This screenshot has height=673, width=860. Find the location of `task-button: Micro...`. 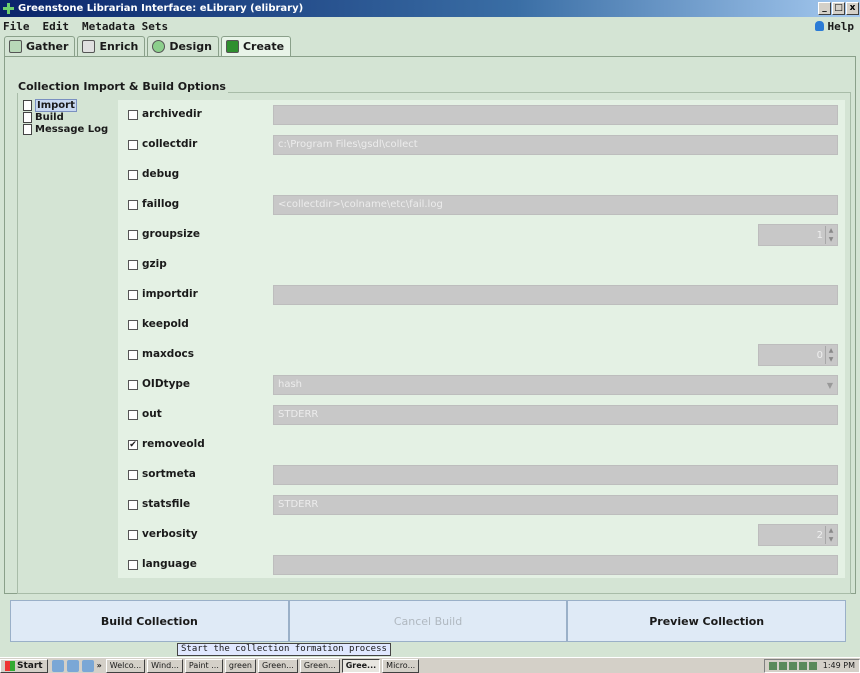

task-button: Micro... is located at coordinates (401, 665).